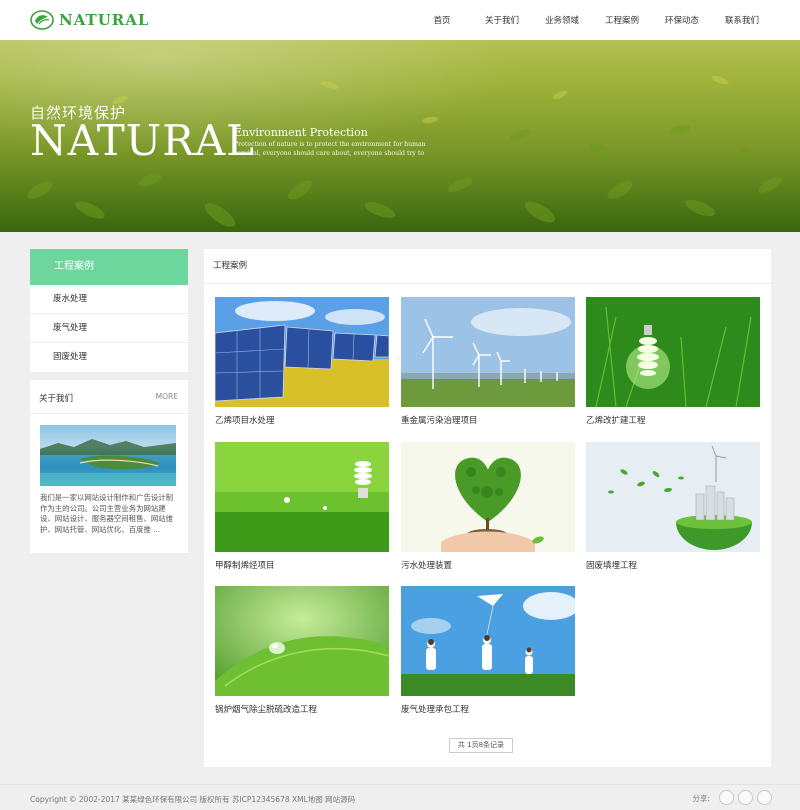 The width and height of the screenshot is (800, 810). I want to click on case-card: 固废填埋工程, so click(673, 506).